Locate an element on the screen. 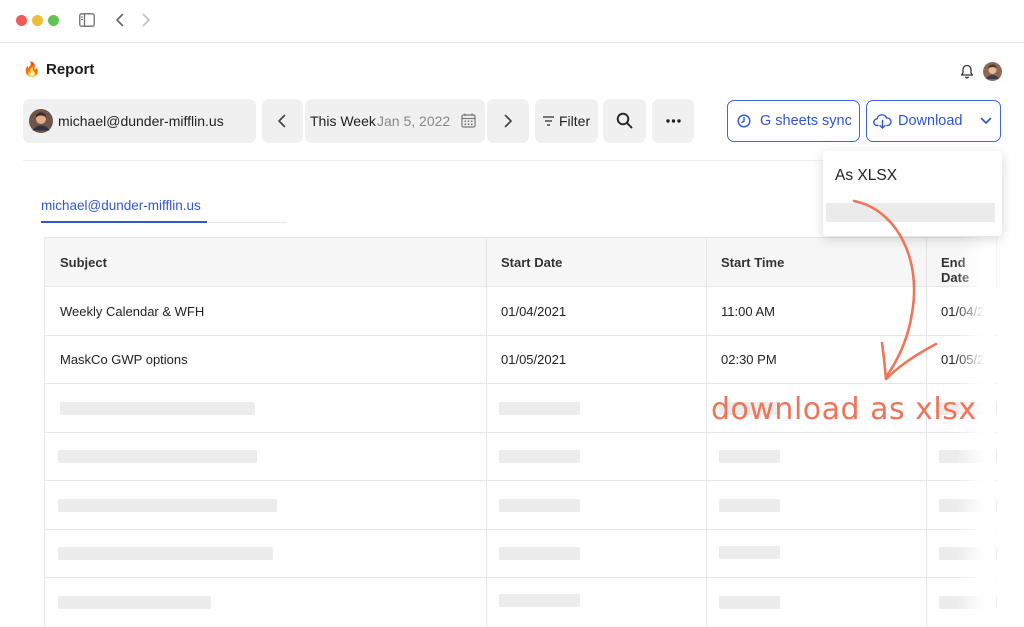 The image size is (1024, 627). menu-item-as-xlsx: As XLSX is located at coordinates (866, 176).